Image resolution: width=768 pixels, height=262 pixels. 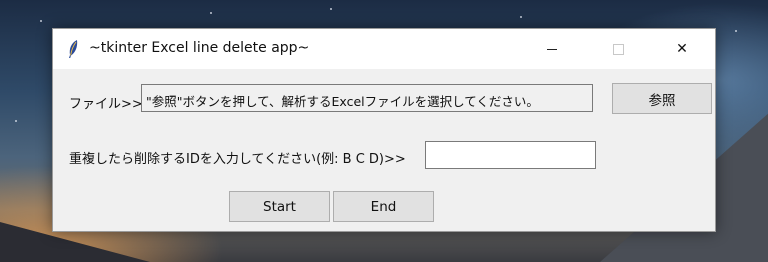 I want to click on start-button: Start, so click(x=279, y=206).